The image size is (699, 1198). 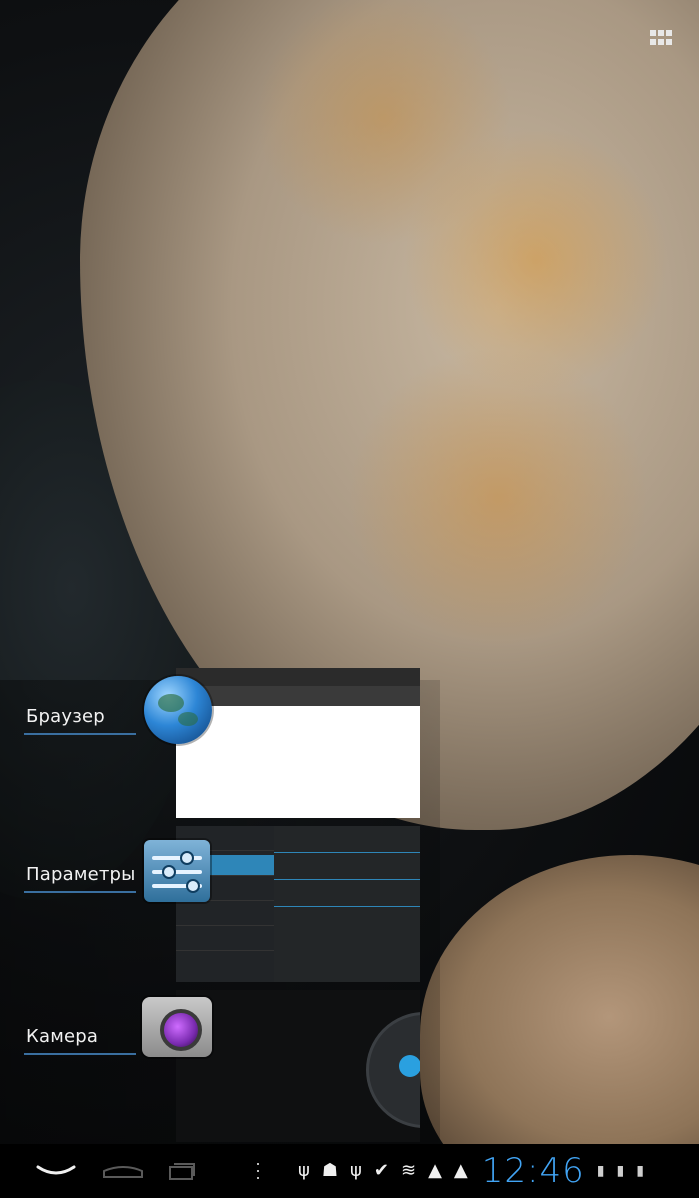 I want to click on home-icon, so click(x=123, y=1172).